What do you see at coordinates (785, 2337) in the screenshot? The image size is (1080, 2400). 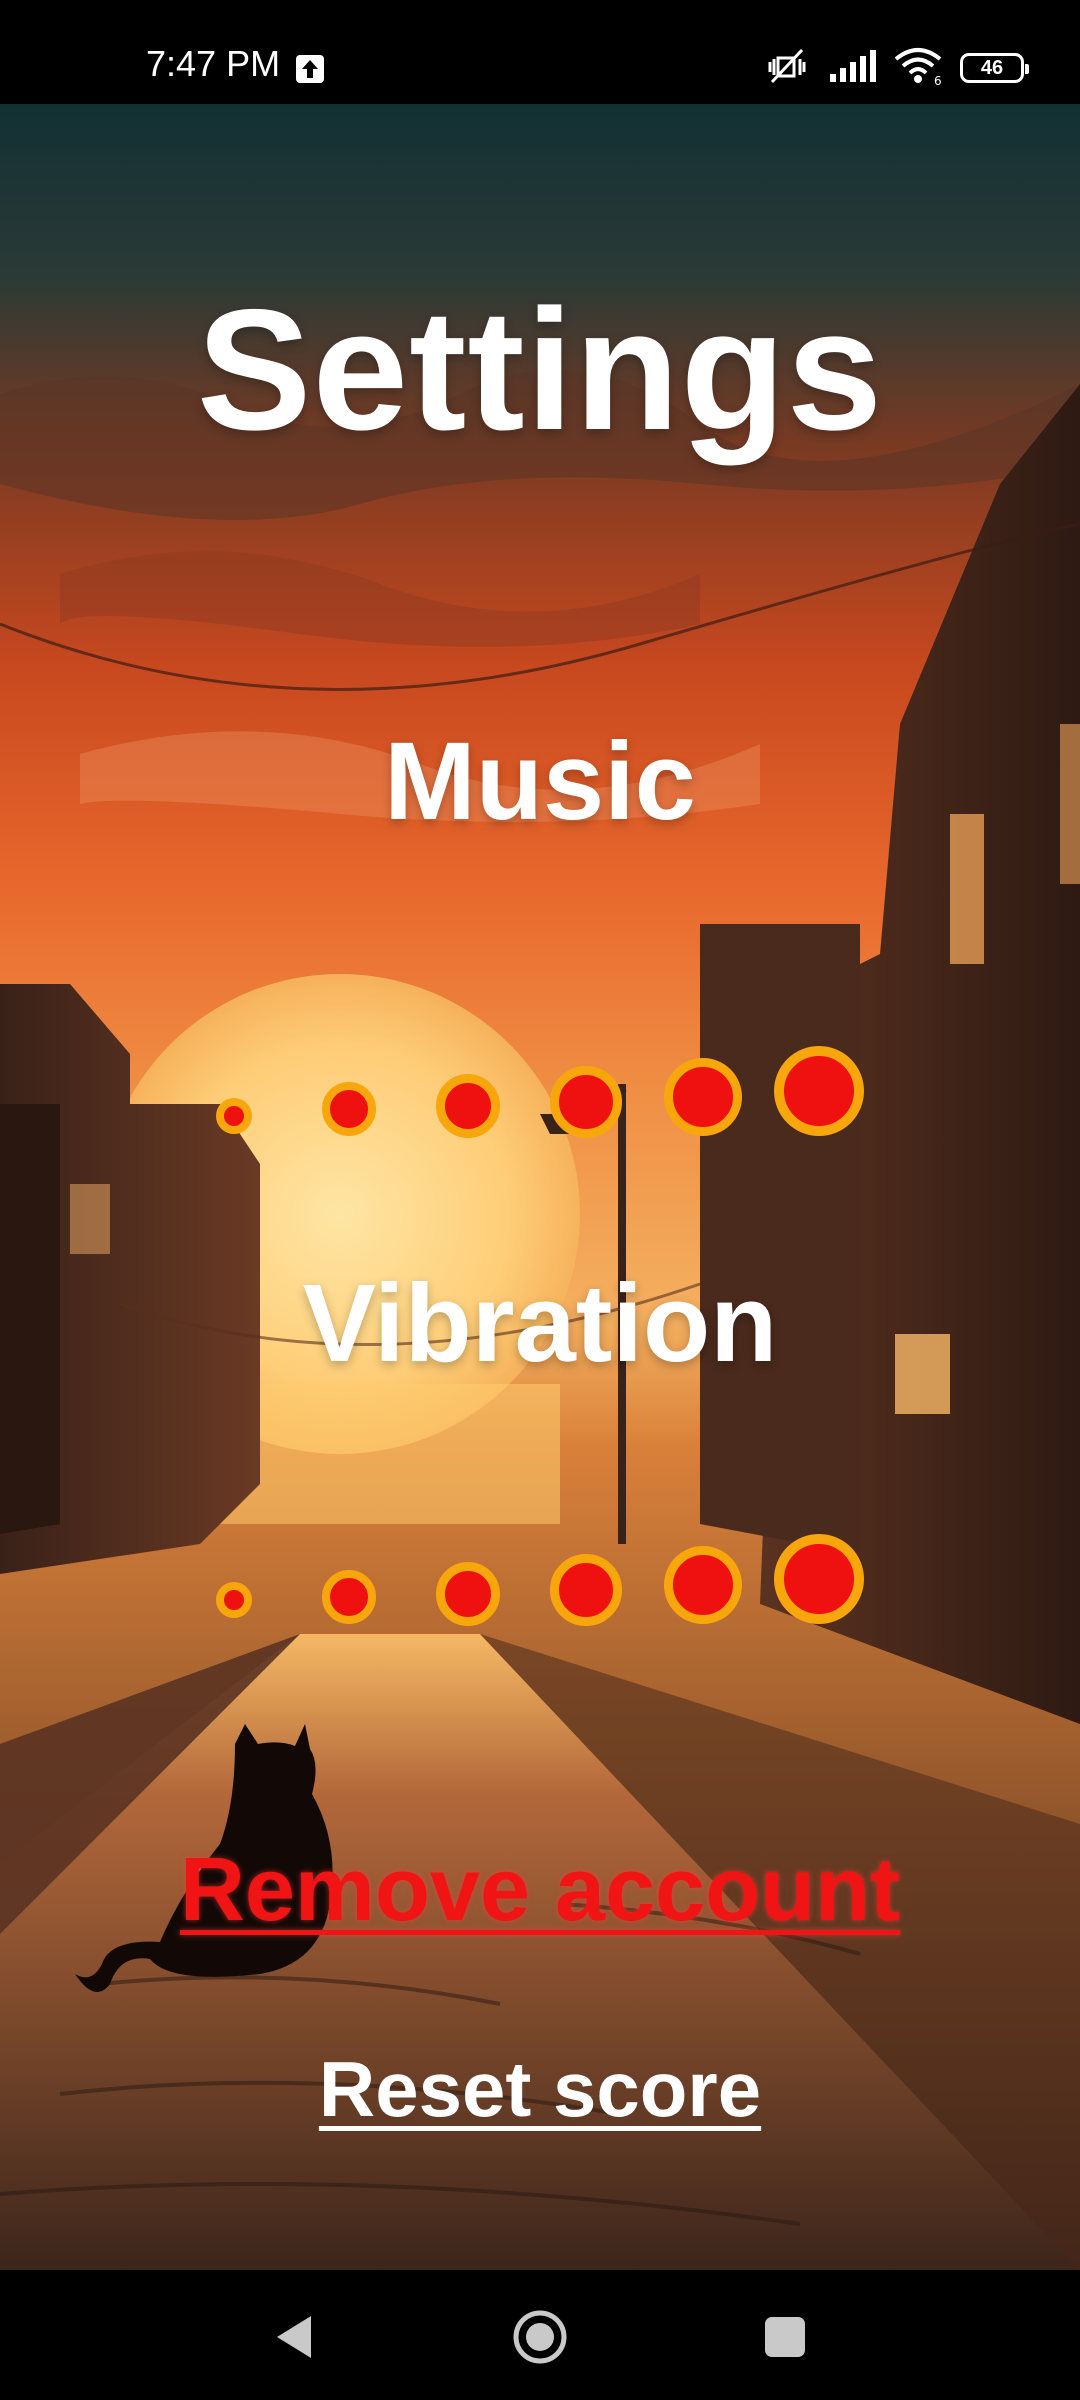 I see `recents-icon` at bounding box center [785, 2337].